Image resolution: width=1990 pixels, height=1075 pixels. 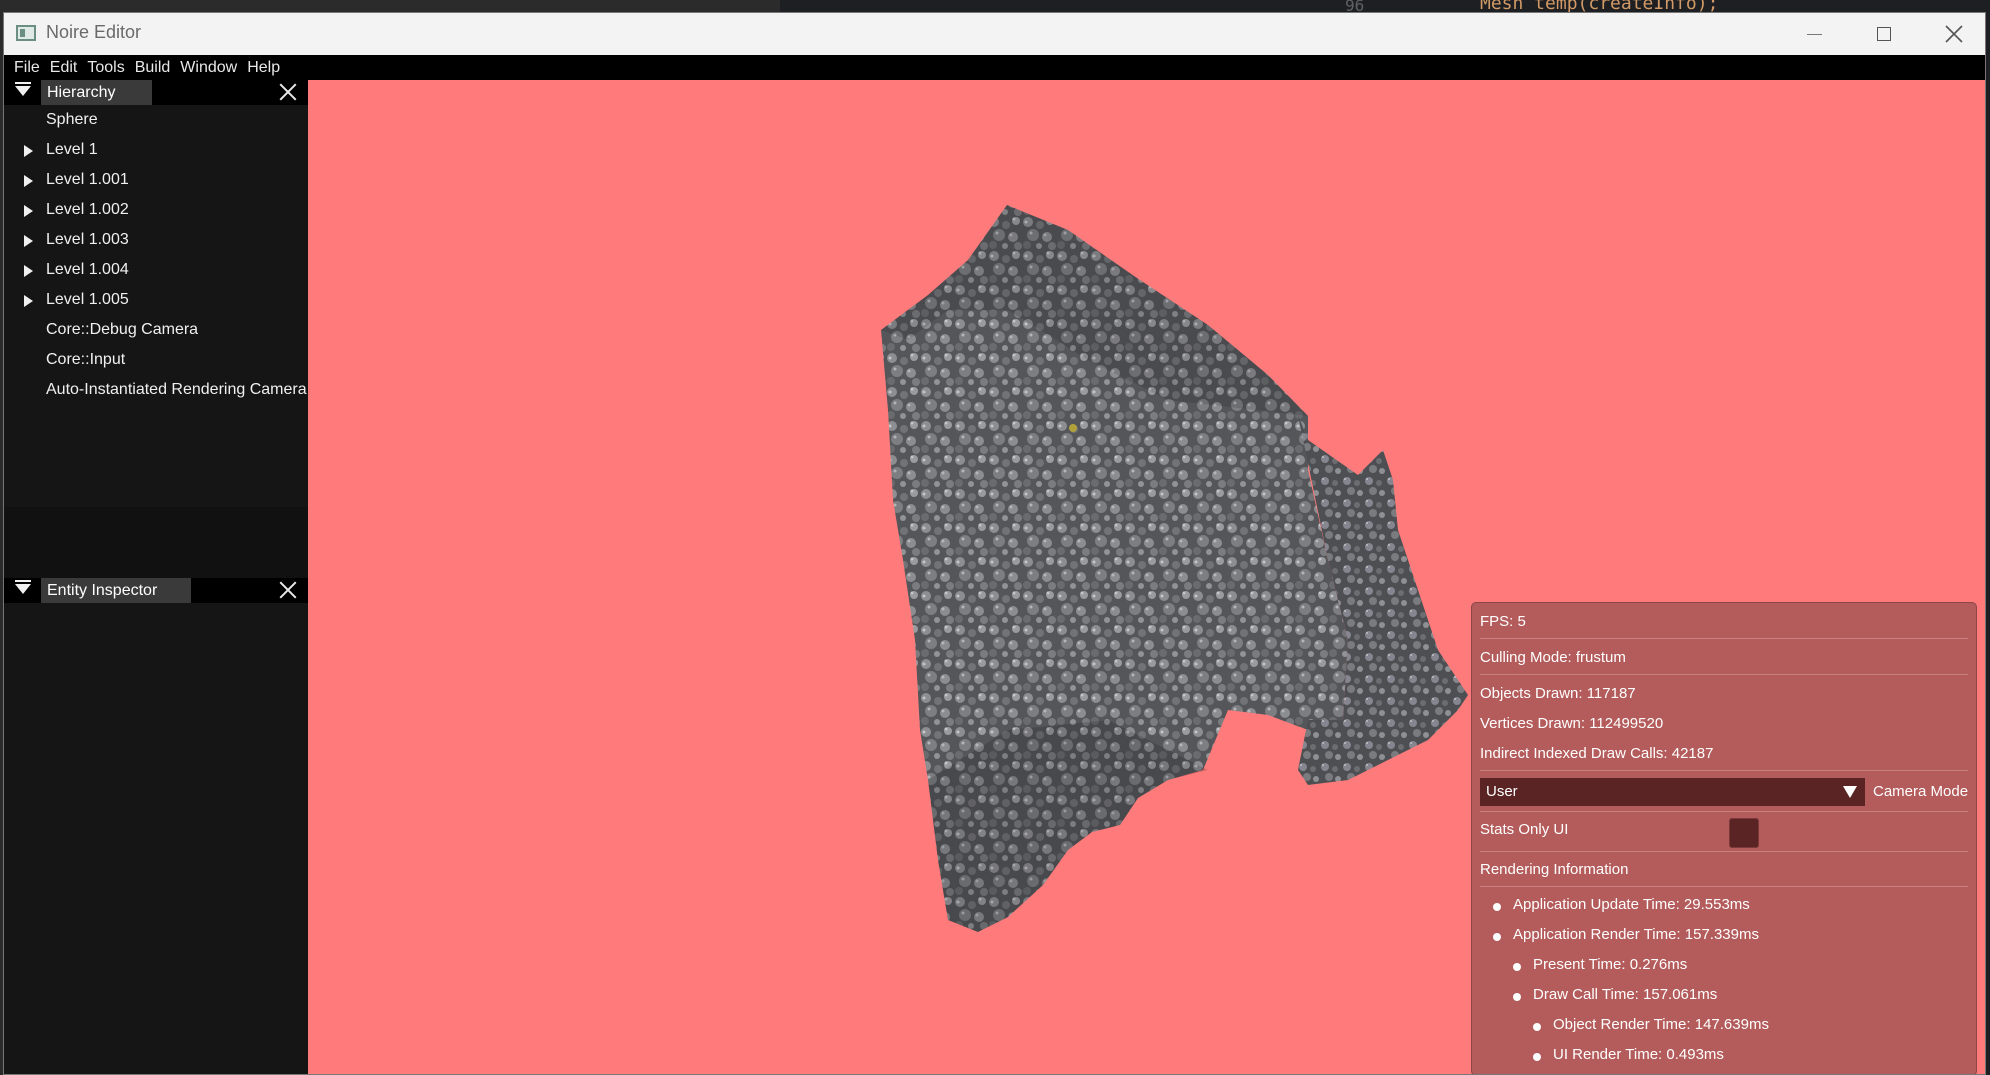 I want to click on hierarchy-item-level-1-002: Level 1.002, so click(x=156, y=210).